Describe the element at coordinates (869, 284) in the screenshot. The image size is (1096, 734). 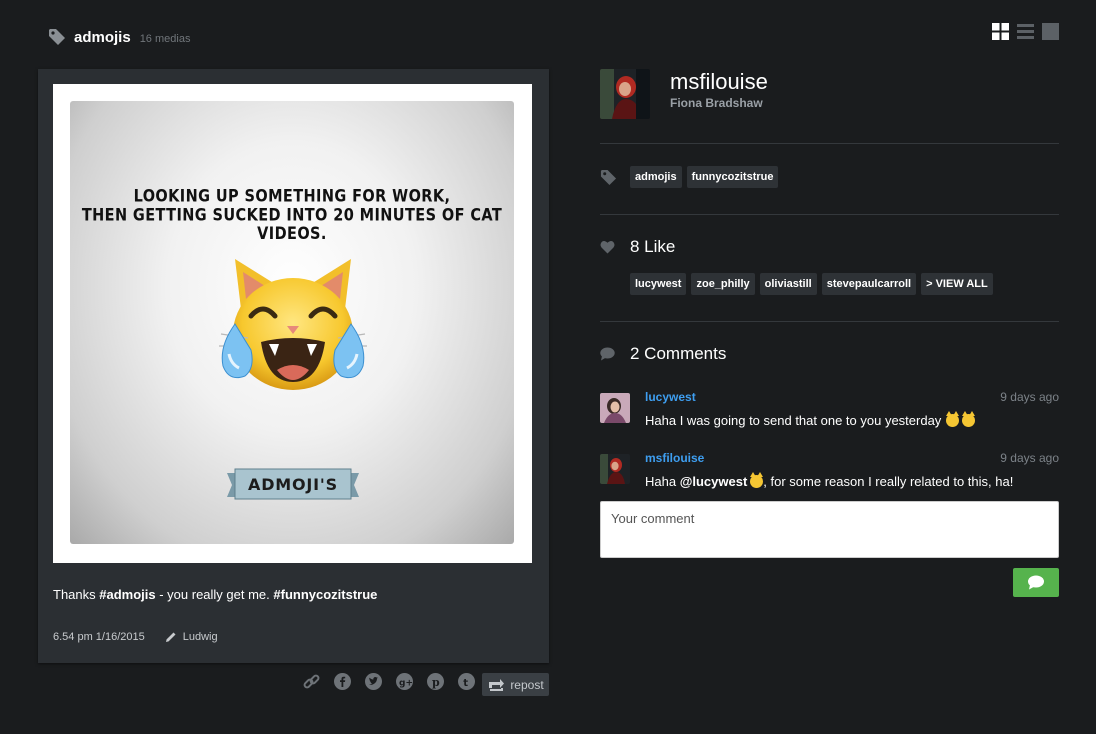
I see `liker-chip: stevepaulcarroll` at that location.